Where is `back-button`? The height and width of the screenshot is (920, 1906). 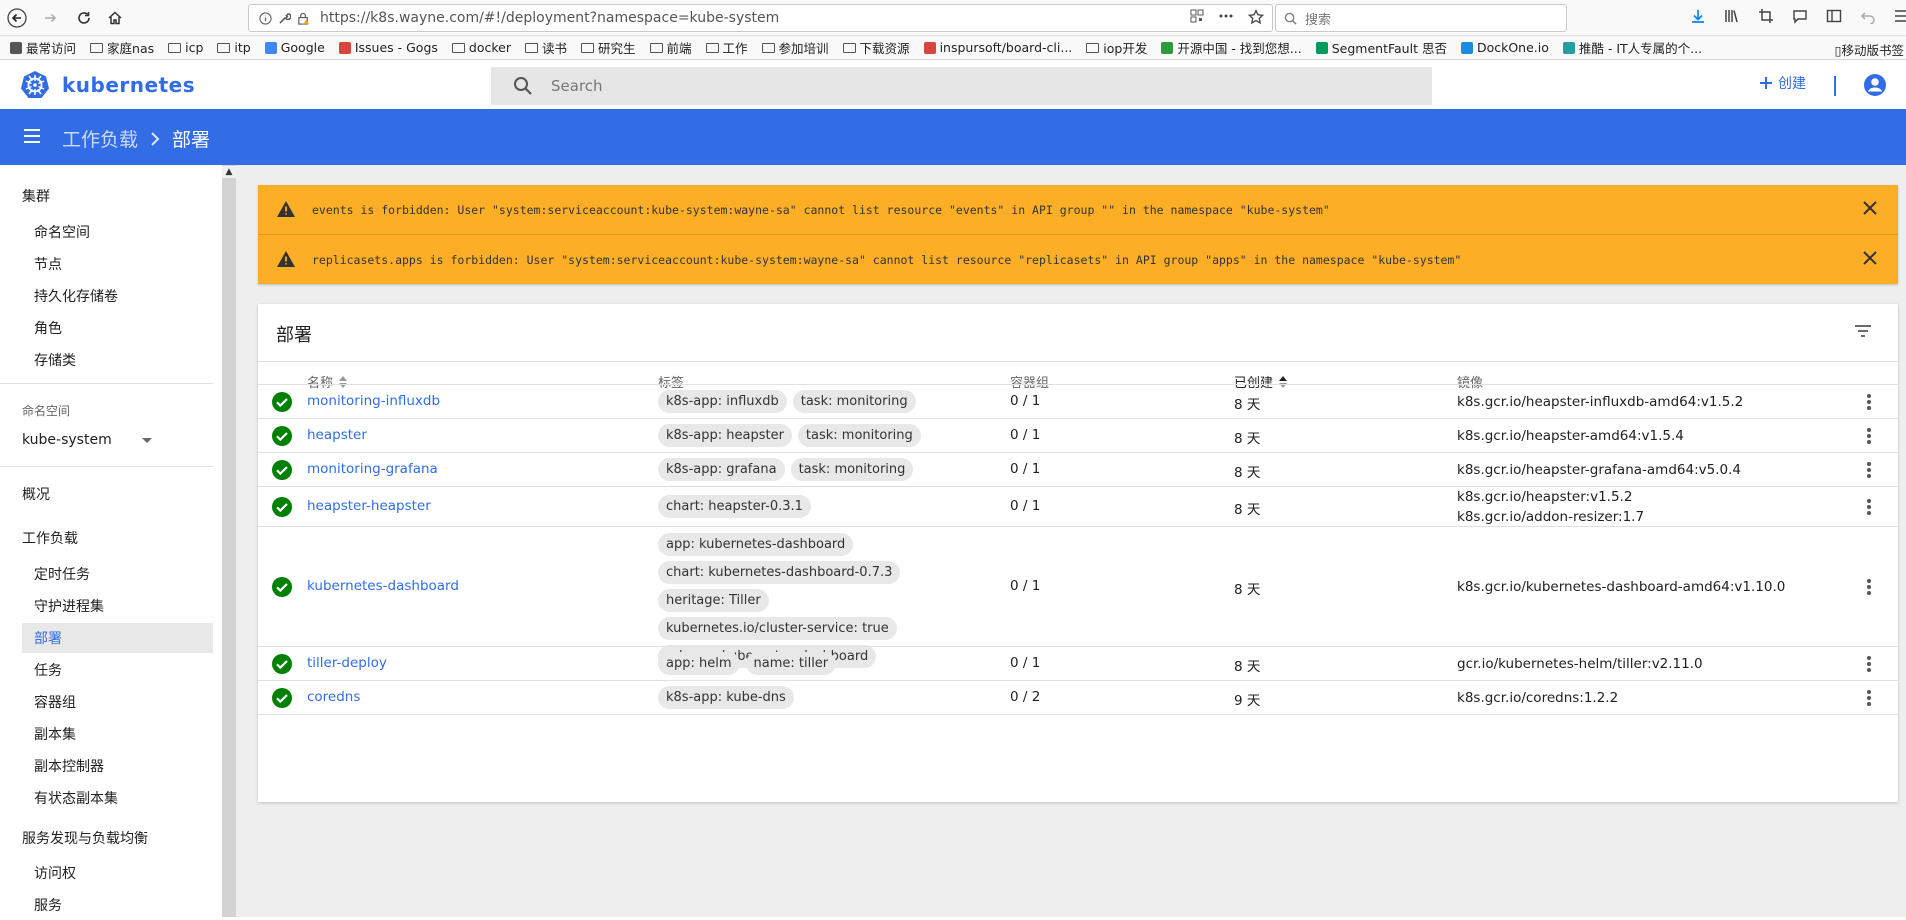 back-button is located at coordinates (17, 18).